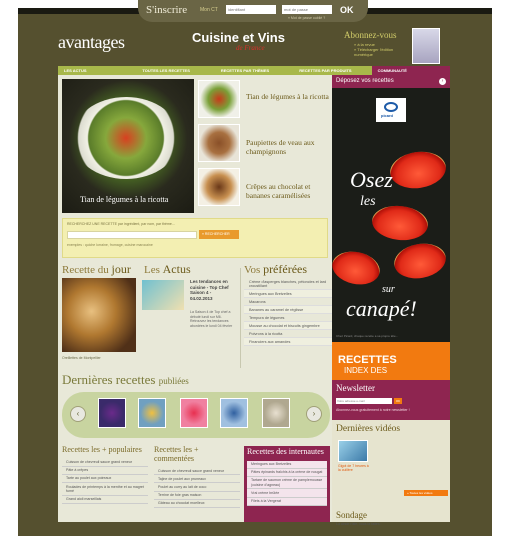 This screenshot has height=536, width=510. Describe the element at coordinates (238, 37) in the screenshot. I see `cuisine-vins-logo: Cuisine et Vins` at that location.